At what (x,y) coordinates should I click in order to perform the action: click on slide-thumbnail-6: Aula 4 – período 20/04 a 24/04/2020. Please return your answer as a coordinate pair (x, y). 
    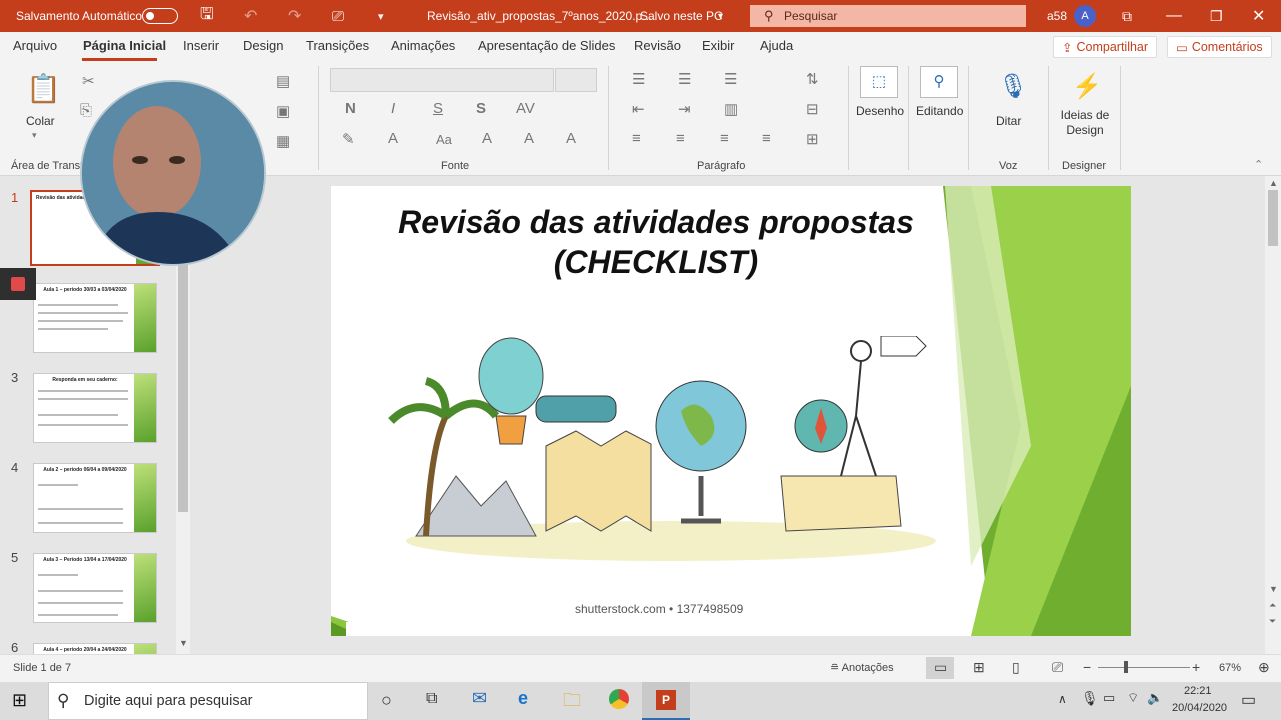
    Looking at the image, I should click on (95, 648).